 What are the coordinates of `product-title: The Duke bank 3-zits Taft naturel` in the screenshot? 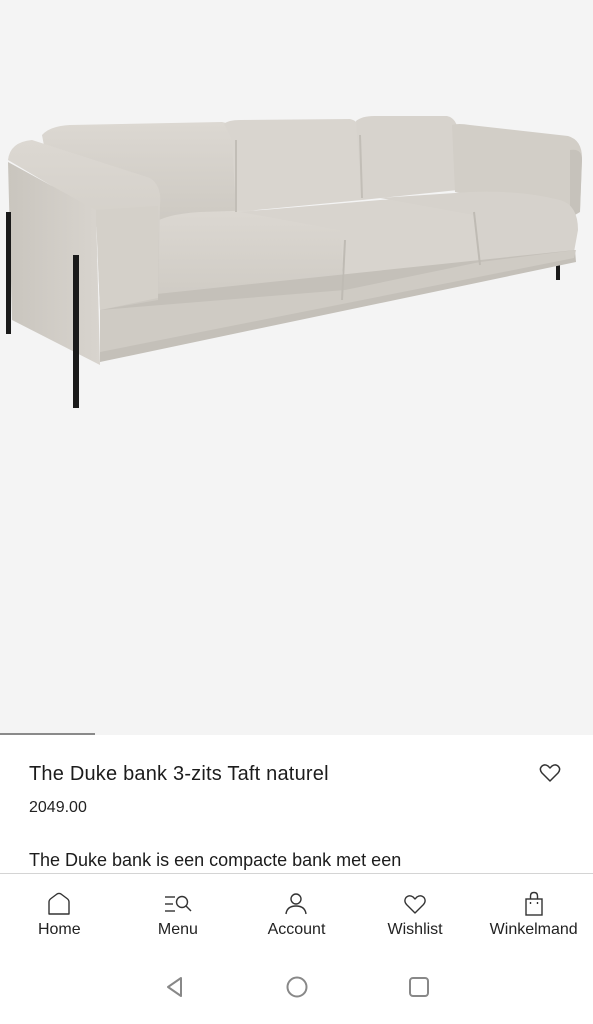 It's located at (179, 774).